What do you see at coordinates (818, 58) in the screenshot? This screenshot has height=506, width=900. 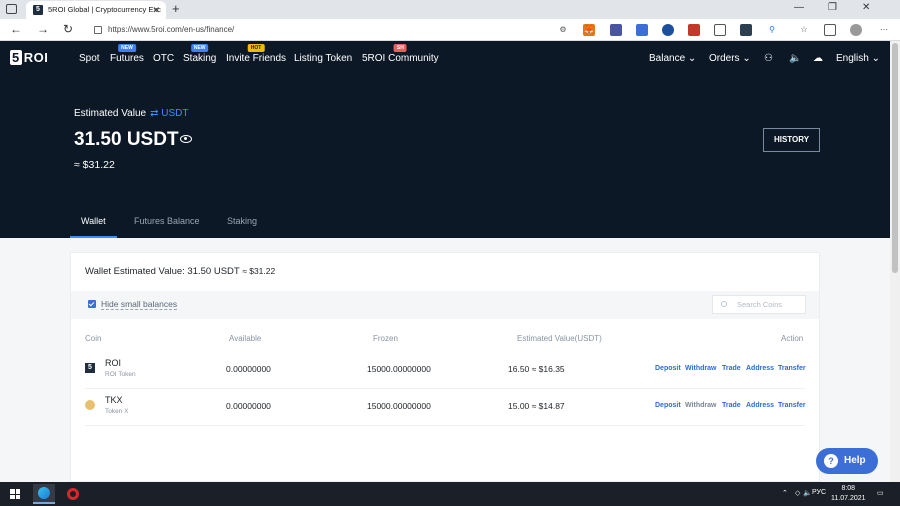 I see `download-icon: ☁` at bounding box center [818, 58].